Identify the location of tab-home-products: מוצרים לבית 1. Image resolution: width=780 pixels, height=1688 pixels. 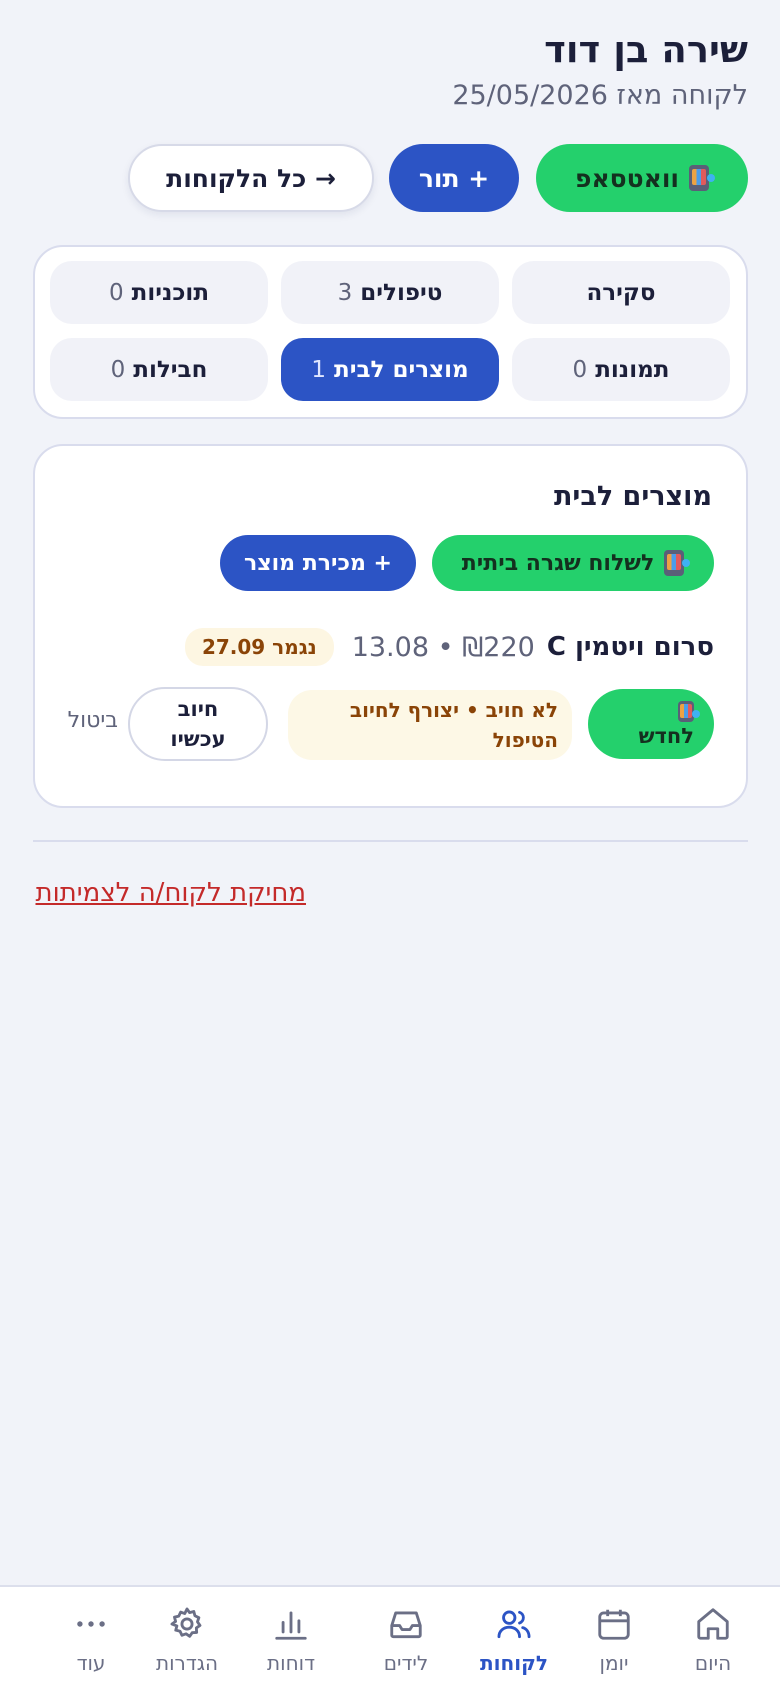
(390, 369).